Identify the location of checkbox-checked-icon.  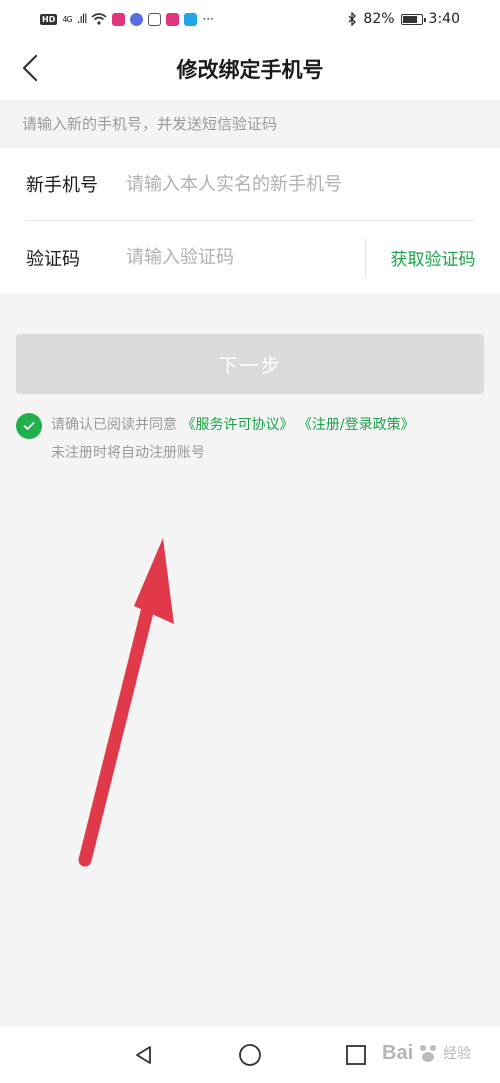
(29, 426).